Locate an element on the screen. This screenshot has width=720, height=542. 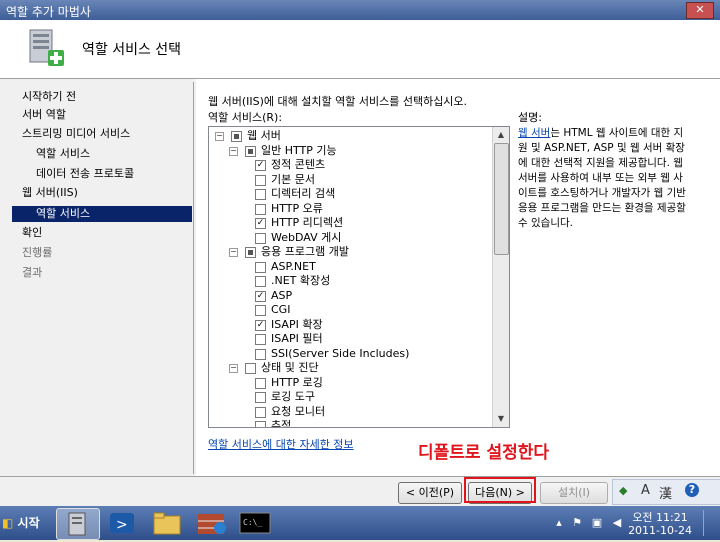
nav-item-before-you-begin: 시작하기 전 is located at coordinates (49, 97).